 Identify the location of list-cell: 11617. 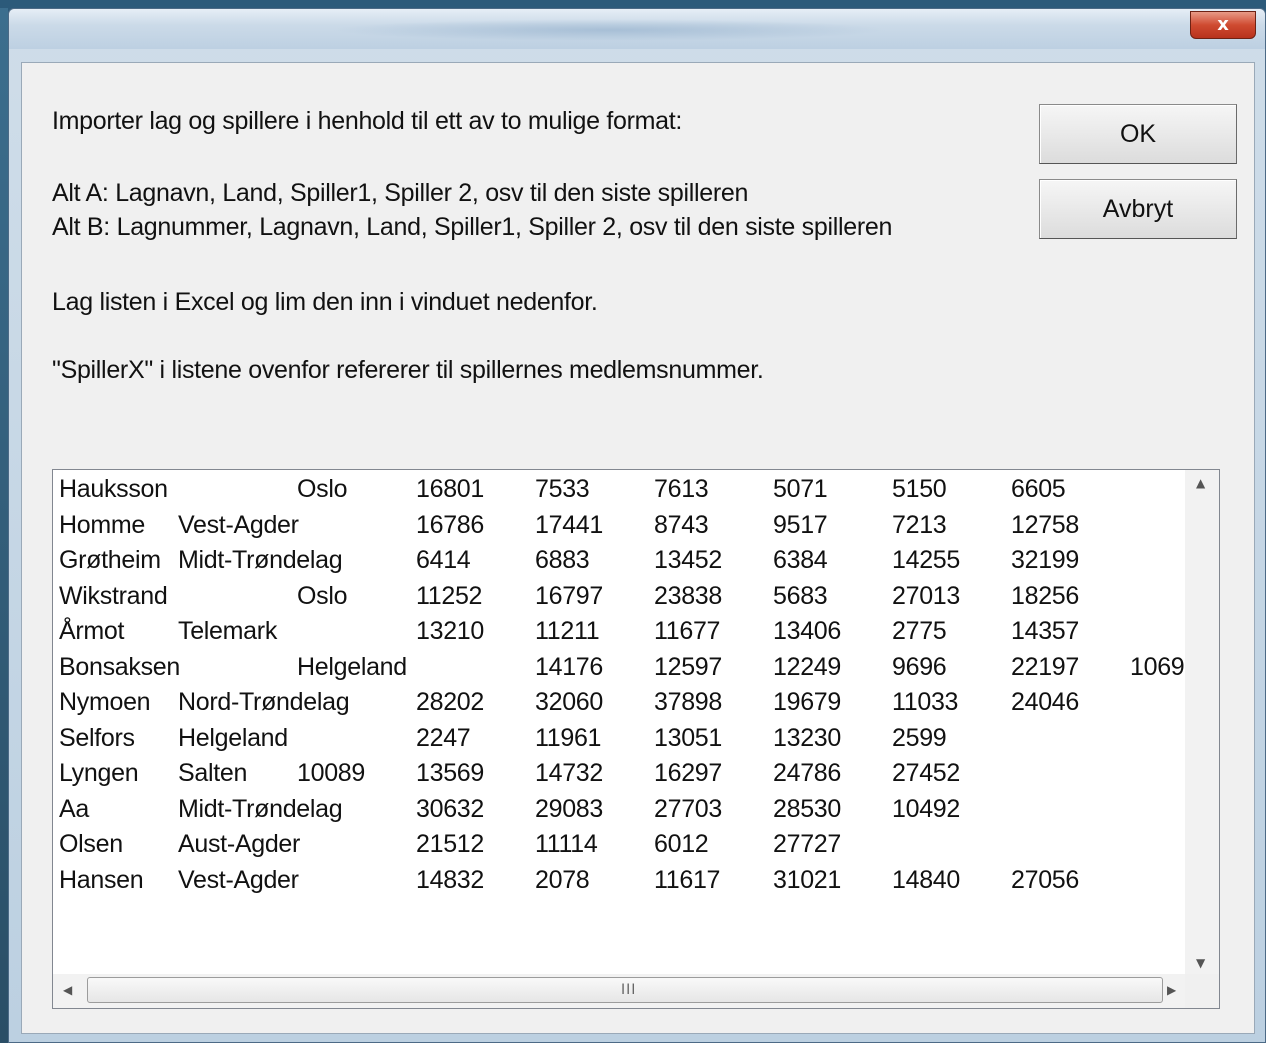
(687, 879).